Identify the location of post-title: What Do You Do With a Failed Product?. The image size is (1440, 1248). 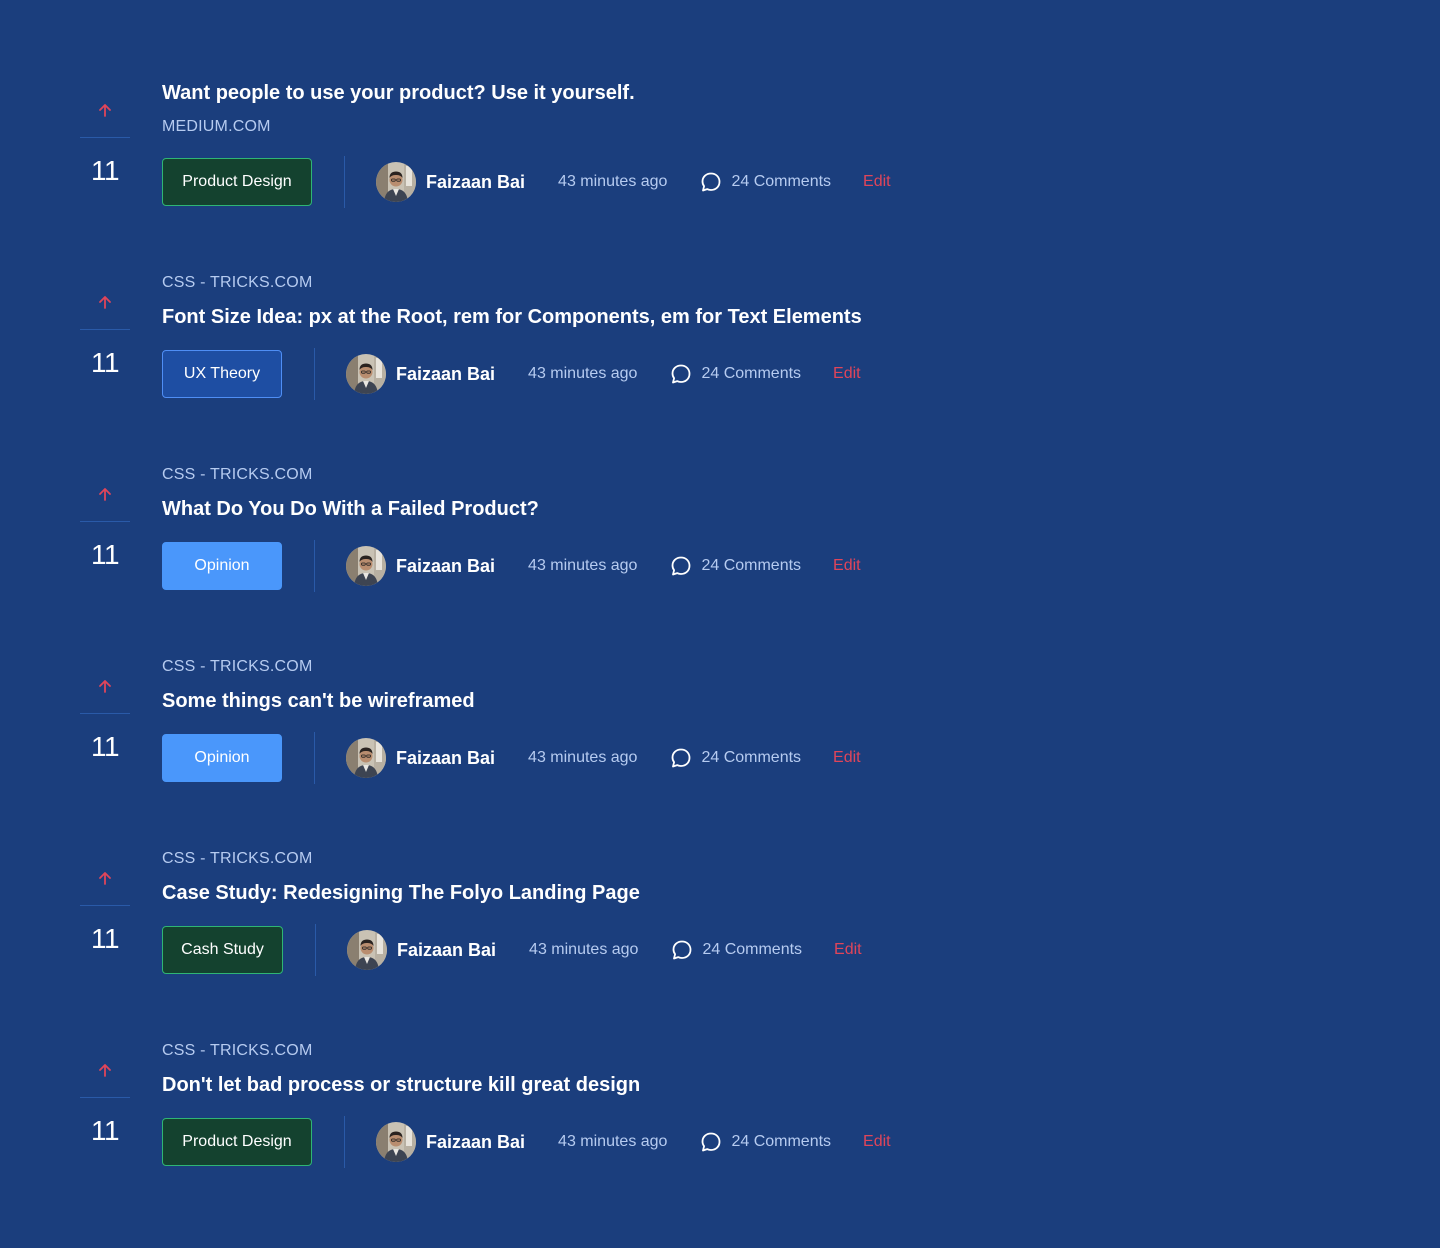
(350, 509).